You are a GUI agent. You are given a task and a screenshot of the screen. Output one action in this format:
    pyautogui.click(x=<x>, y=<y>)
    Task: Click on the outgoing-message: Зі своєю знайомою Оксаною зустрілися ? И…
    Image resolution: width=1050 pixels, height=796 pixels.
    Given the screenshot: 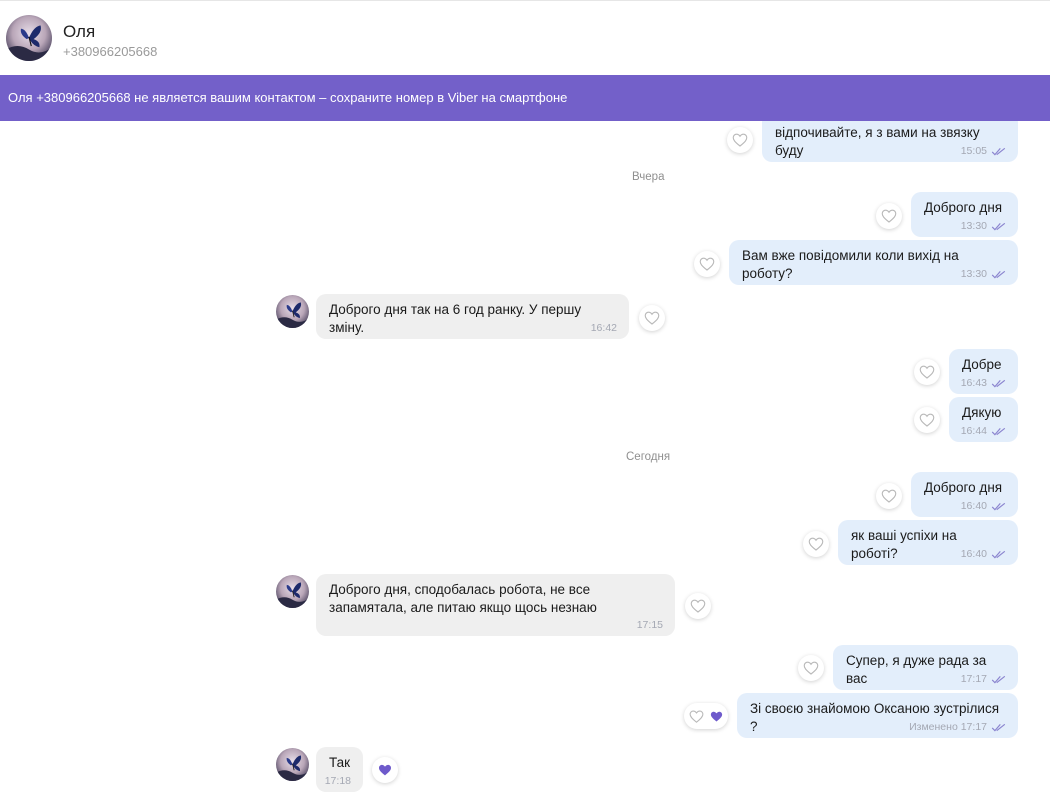 What is the action you would take?
    pyautogui.click(x=877, y=715)
    